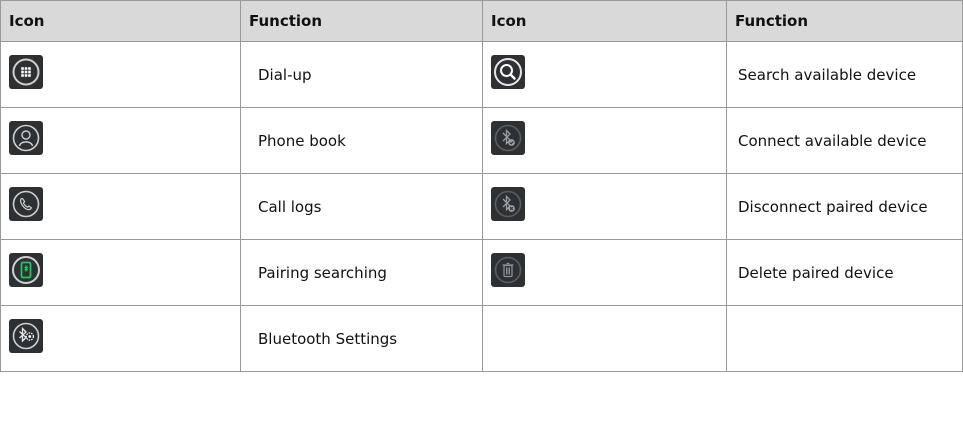 The image size is (963, 439). Describe the element at coordinates (844, 21) in the screenshot. I see `header-function-2: Function` at that location.